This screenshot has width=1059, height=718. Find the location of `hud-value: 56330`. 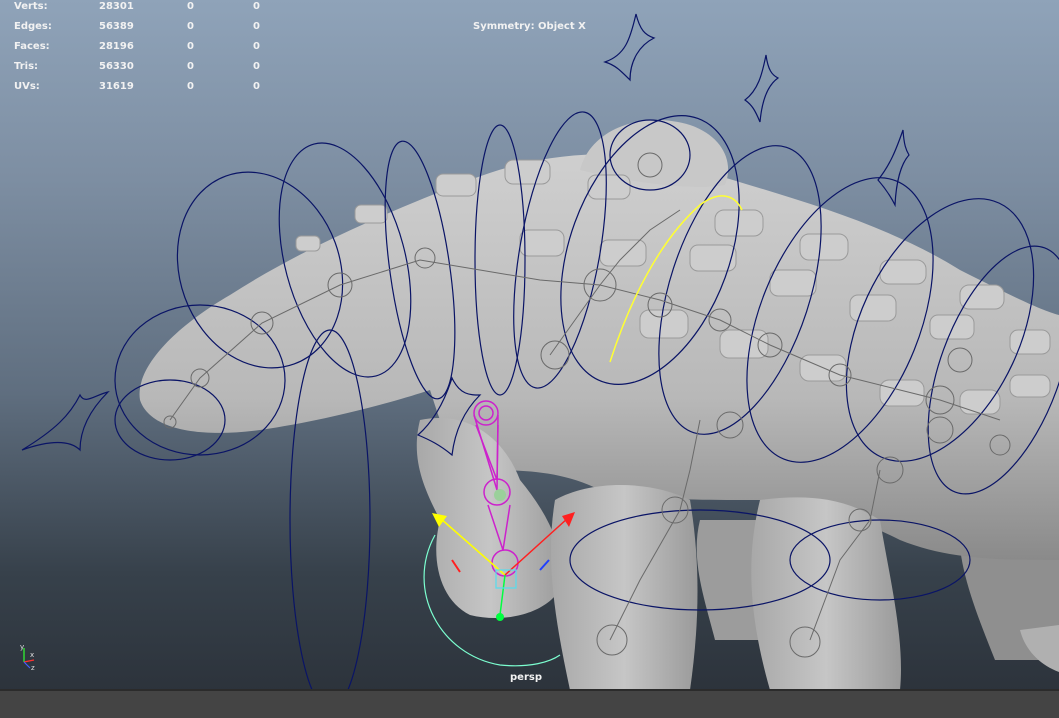

hud-value: 56330 is located at coordinates (116, 66).